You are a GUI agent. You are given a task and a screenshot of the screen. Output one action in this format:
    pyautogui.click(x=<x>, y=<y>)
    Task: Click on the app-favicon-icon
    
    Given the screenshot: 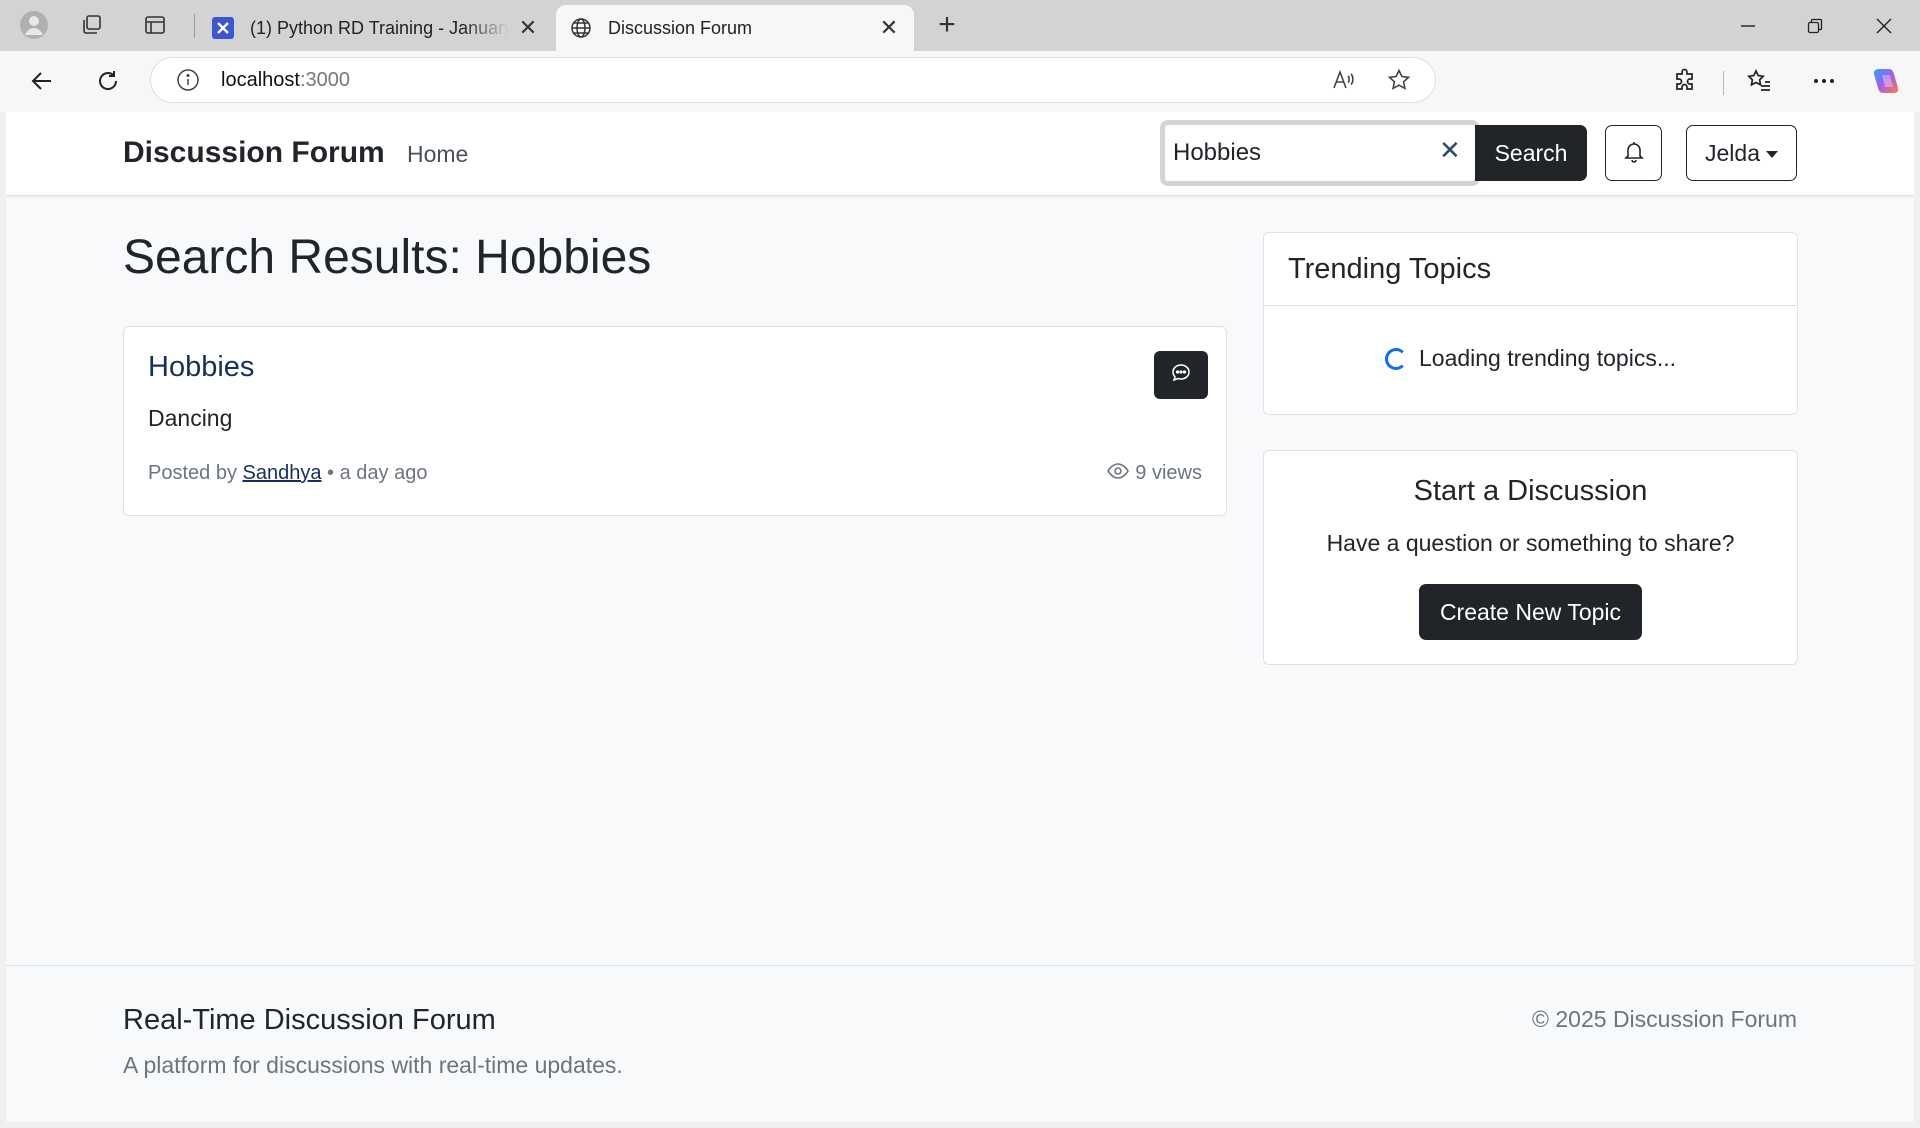 What is the action you would take?
    pyautogui.click(x=223, y=28)
    